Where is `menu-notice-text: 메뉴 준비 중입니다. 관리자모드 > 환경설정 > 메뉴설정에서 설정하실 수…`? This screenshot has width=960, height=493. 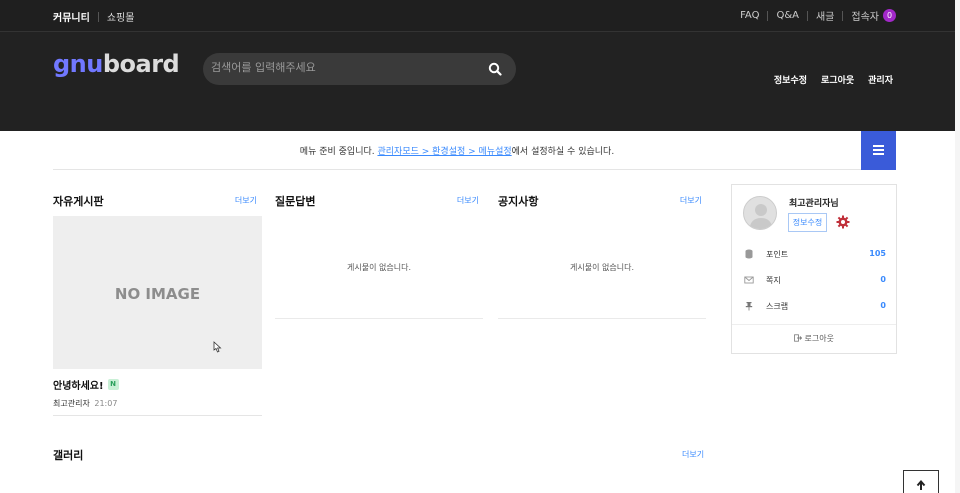 menu-notice-text: 메뉴 준비 중입니다. 관리자모드 > 환경설정 > 메뉴설정에서 설정하실 수… is located at coordinates (457, 150).